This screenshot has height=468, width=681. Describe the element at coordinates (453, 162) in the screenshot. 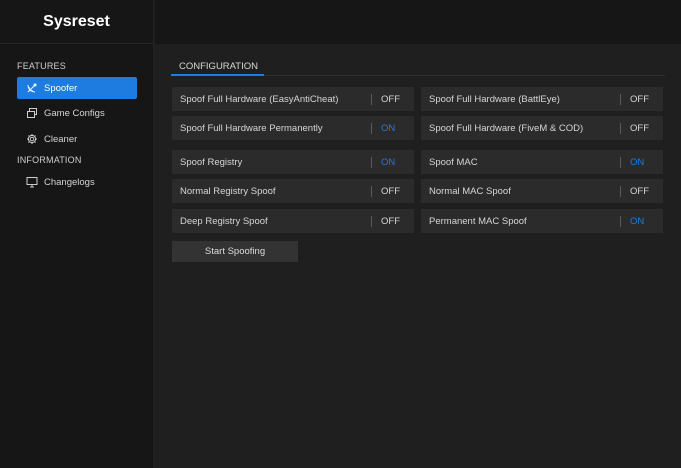

I see `option-label: Spoof MAC` at that location.